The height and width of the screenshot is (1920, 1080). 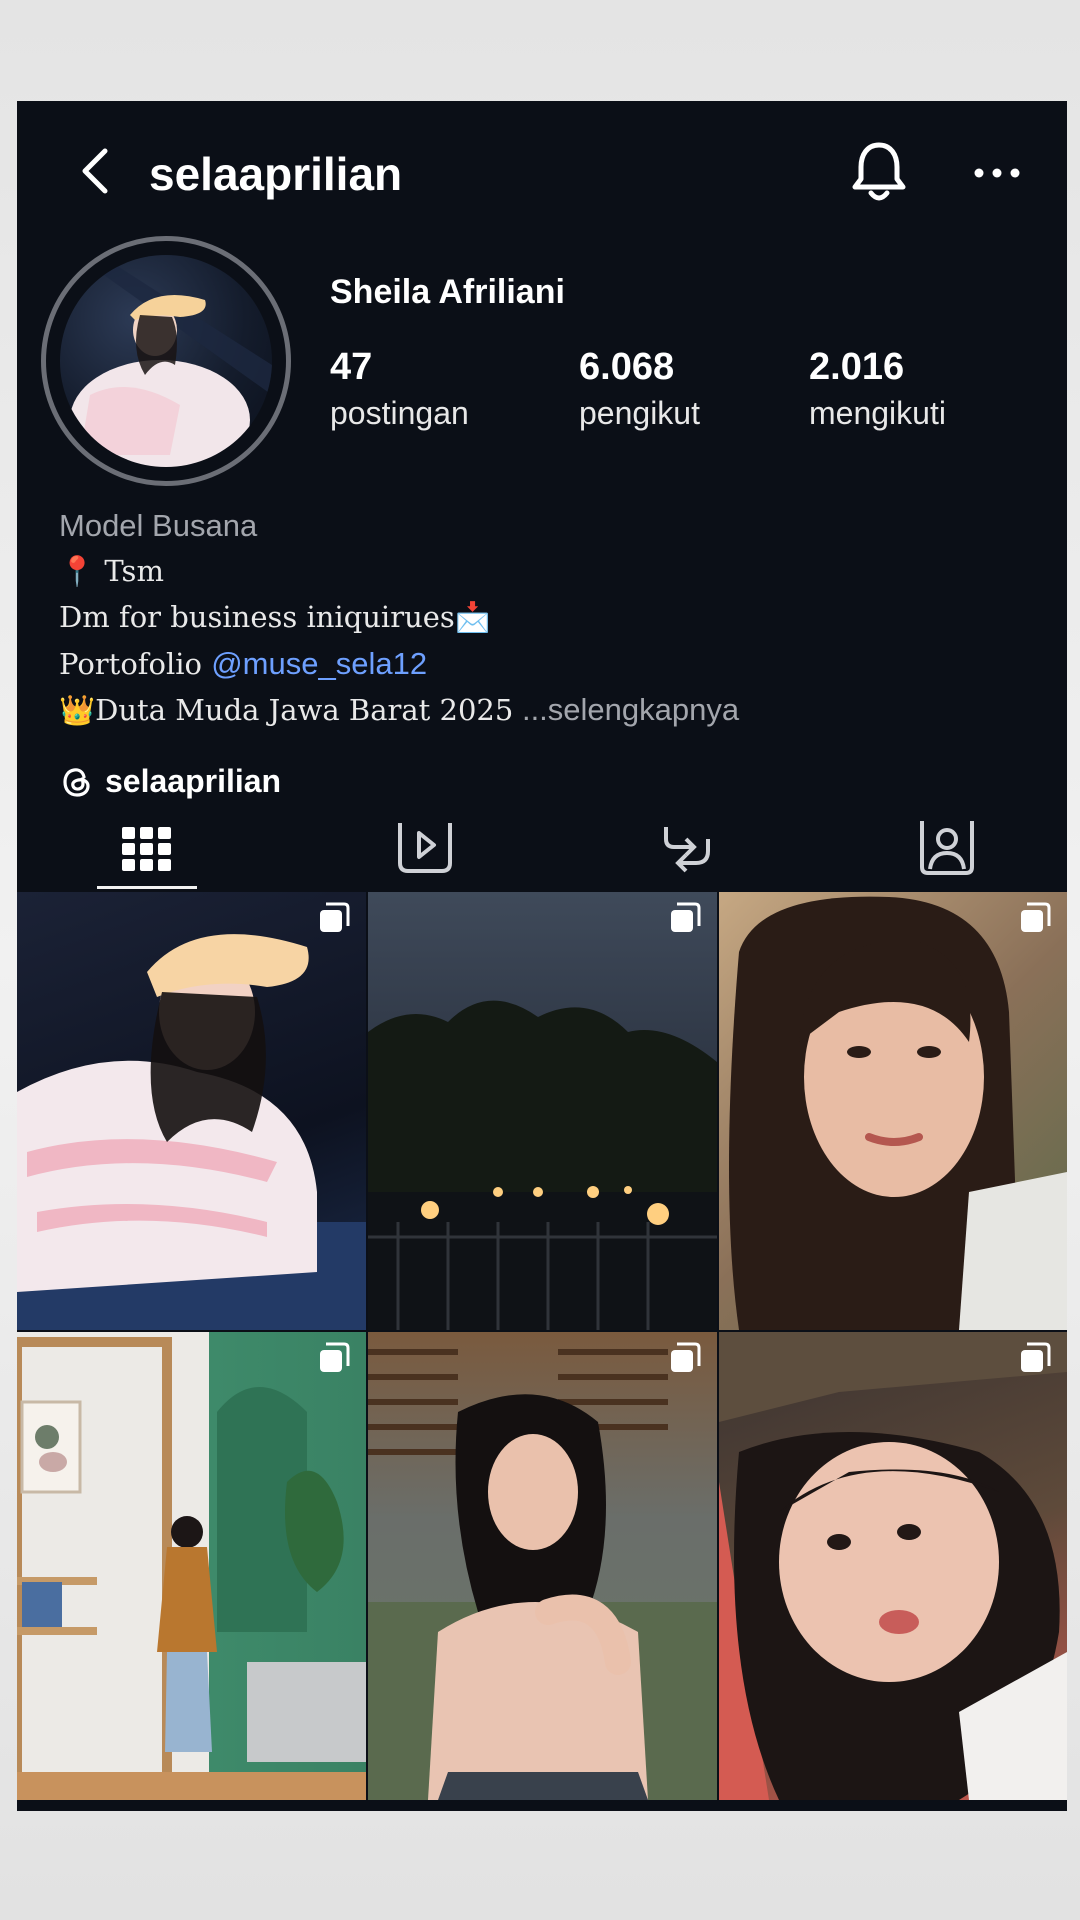 What do you see at coordinates (399, 413) in the screenshot?
I see `stat-posts-label: postingan` at bounding box center [399, 413].